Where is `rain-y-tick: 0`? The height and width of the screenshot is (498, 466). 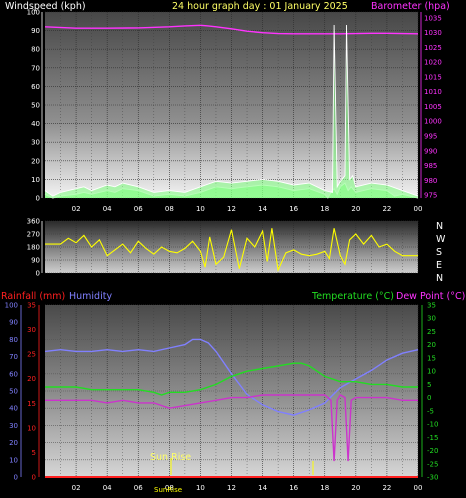 rain-y-tick: 0 is located at coordinates (34, 478).